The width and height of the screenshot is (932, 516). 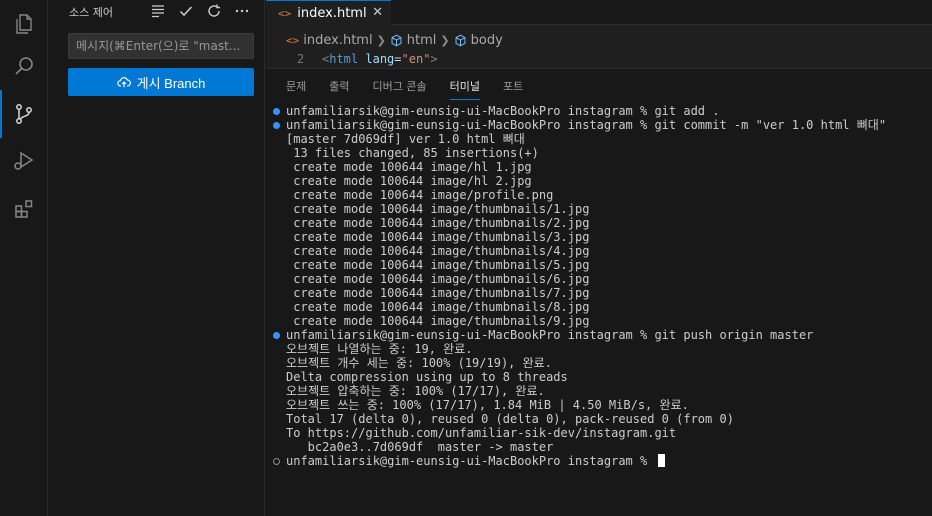 What do you see at coordinates (379, 349) in the screenshot?
I see `terminal-line: 오브젝트 나열하는 중: 19, 완료.` at bounding box center [379, 349].